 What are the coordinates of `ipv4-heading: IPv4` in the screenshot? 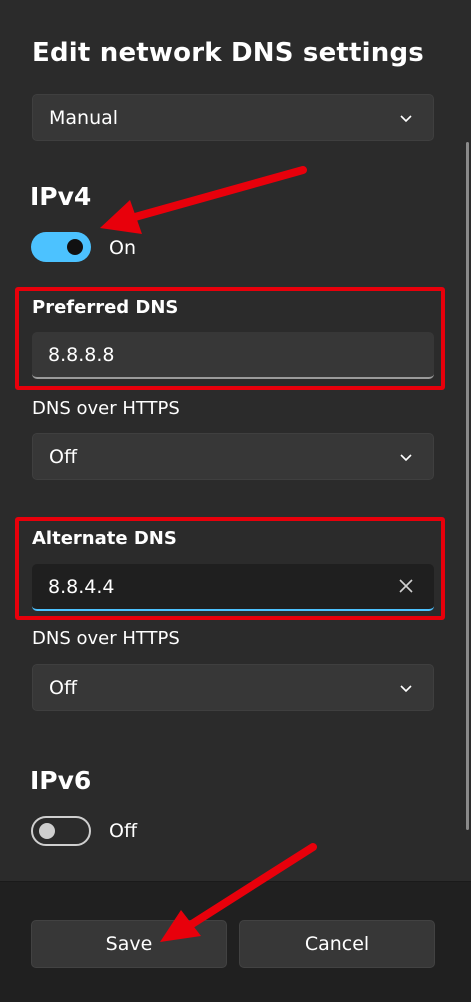 It's located at (61, 196).